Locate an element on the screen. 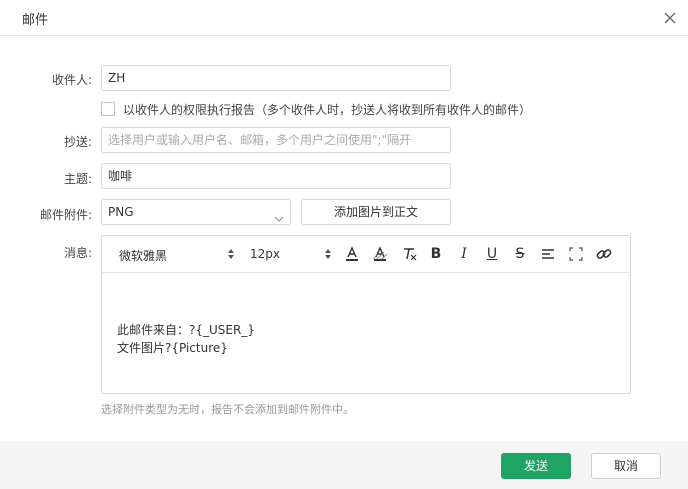 This screenshot has width=688, height=489. align-icon is located at coordinates (548, 254).